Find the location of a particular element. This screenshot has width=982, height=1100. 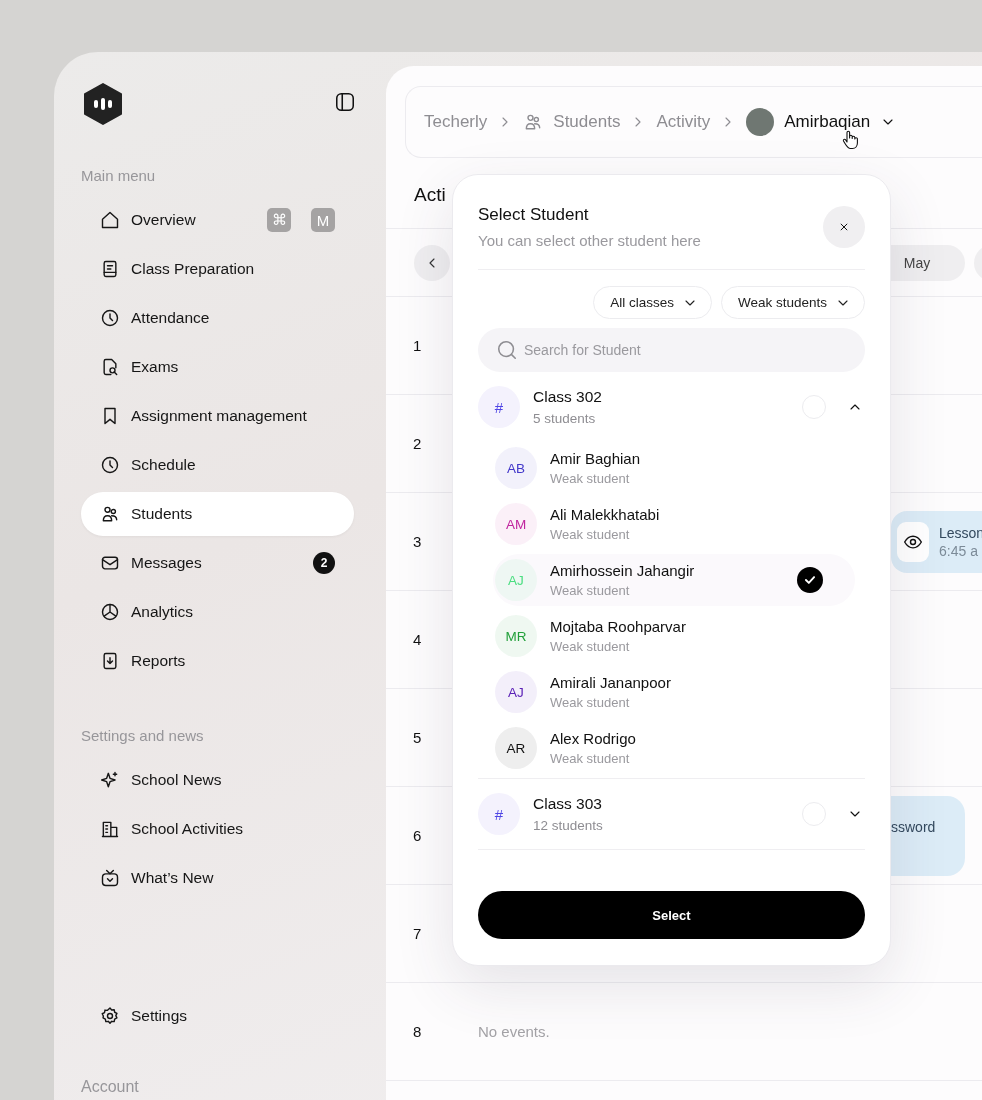

event-card: ssword is located at coordinates (928, 835).